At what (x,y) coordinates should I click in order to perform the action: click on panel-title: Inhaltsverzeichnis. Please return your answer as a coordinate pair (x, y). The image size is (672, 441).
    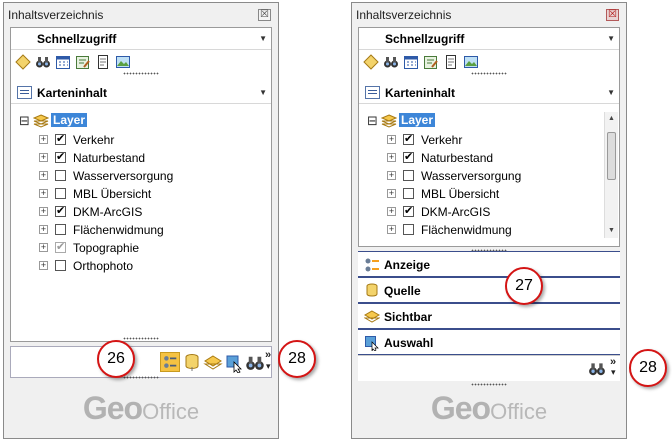
    Looking at the image, I should click on (56, 15).